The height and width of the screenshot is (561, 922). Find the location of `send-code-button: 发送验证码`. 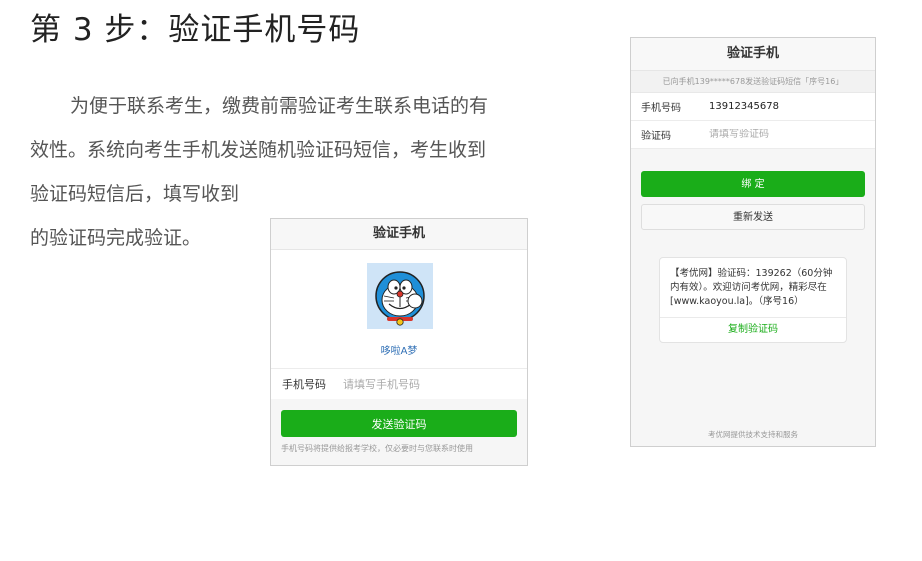

send-code-button: 发送验证码 is located at coordinates (399, 423).